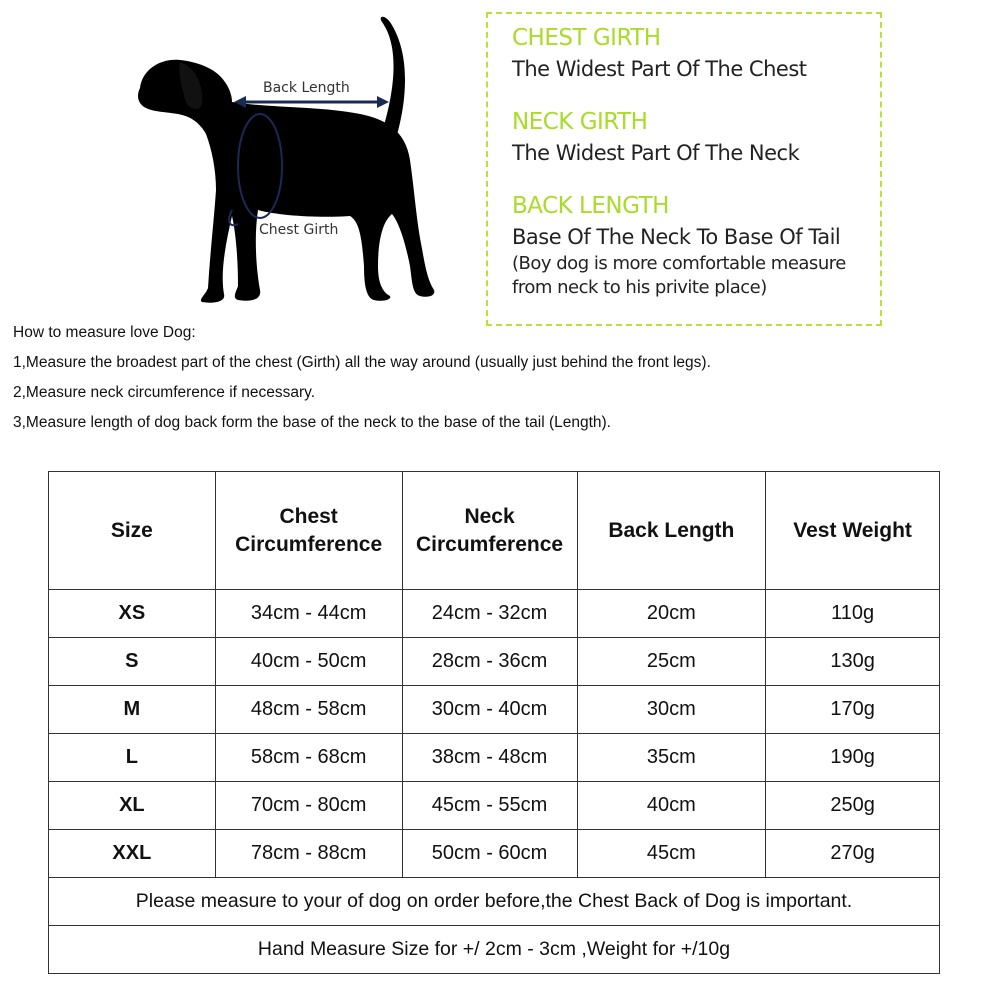 The width and height of the screenshot is (1000, 1000). Describe the element at coordinates (586, 38) in the screenshot. I see `chest-girth-heading: CHEST GIRTH` at that location.